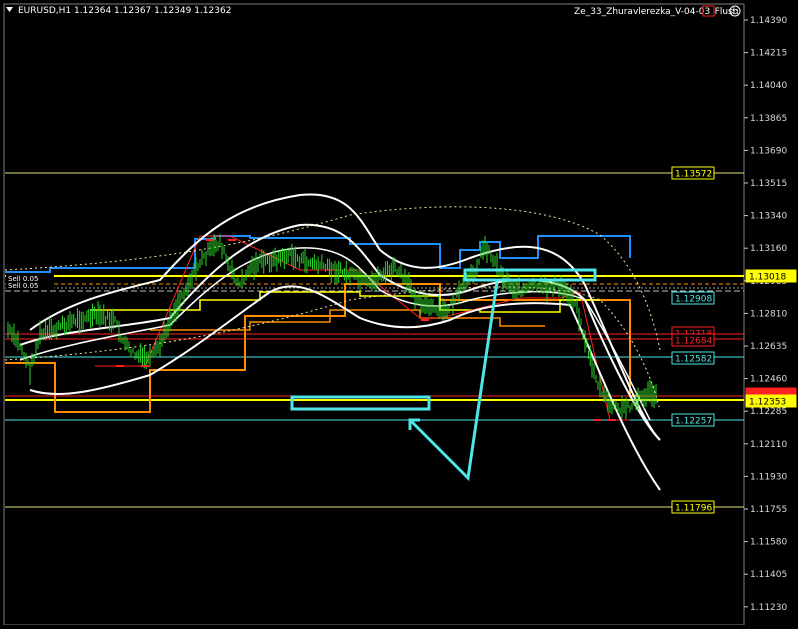 The width and height of the screenshot is (798, 629). I want to click on left-order-labels: Sell 0.05 Sell 0.05, so click(30, 282).